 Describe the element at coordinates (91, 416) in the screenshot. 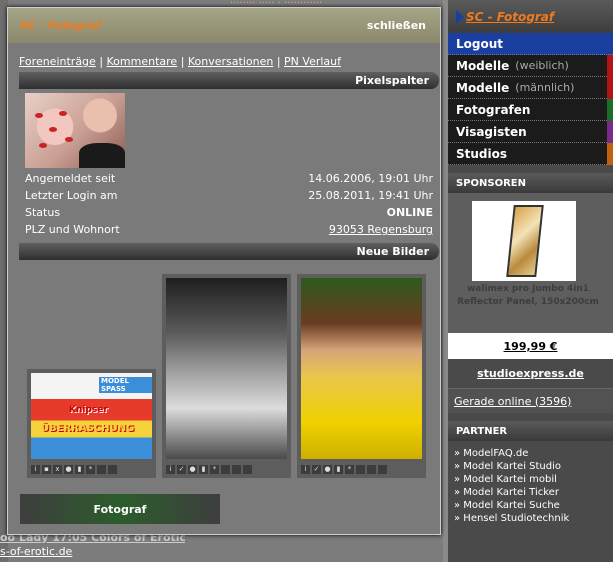

I see `thumbnail-image: MODEL SPASS Knipser ÜBERRASCHUNG` at that location.